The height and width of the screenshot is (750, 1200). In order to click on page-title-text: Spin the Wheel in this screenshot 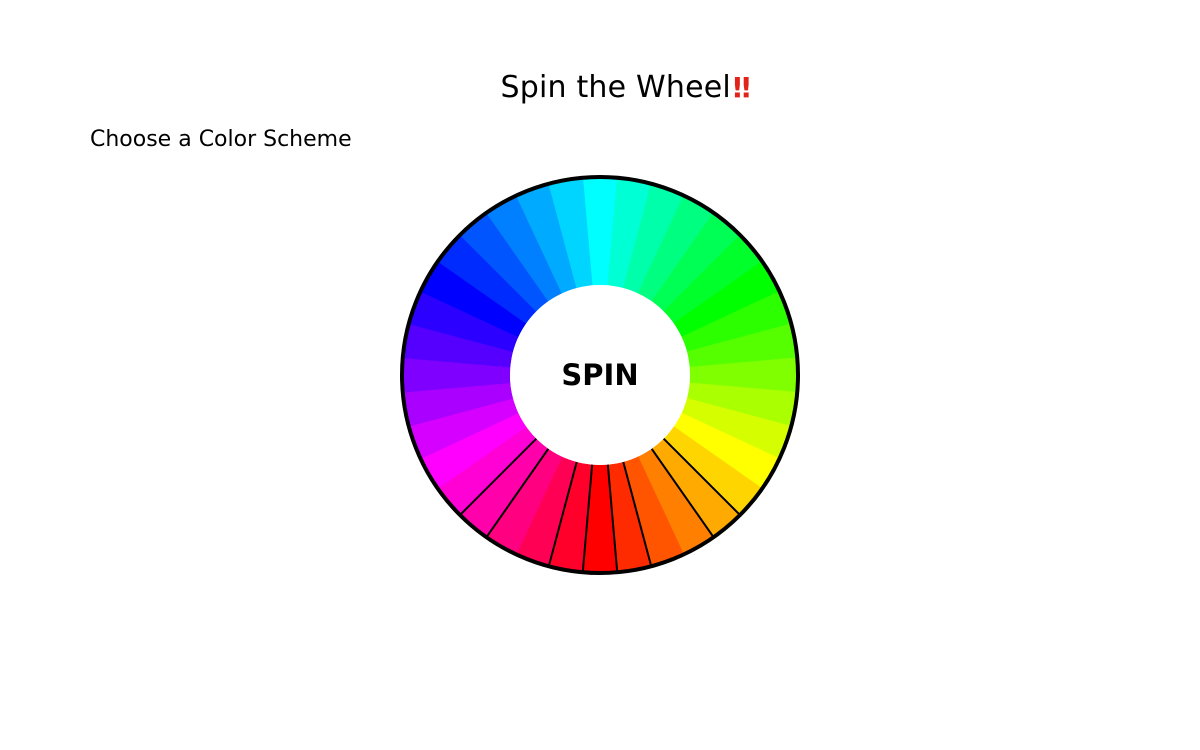, I will do `click(615, 87)`.